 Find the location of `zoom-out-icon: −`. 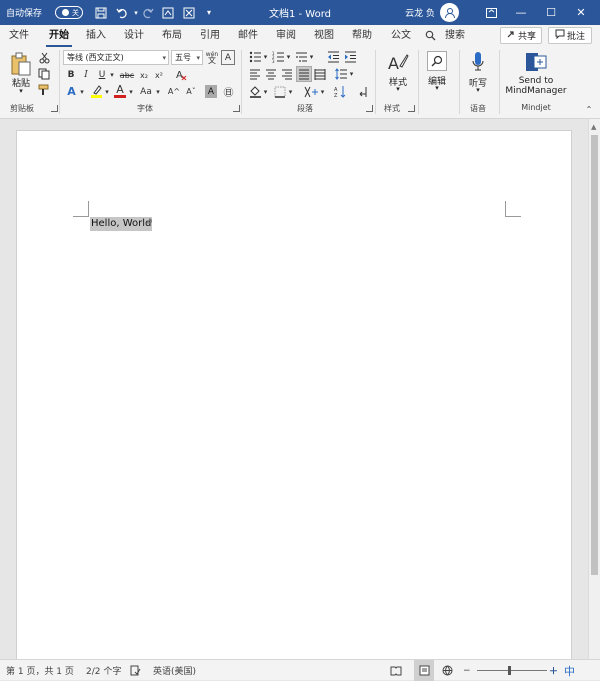

zoom-out-icon: − is located at coordinates (467, 670).